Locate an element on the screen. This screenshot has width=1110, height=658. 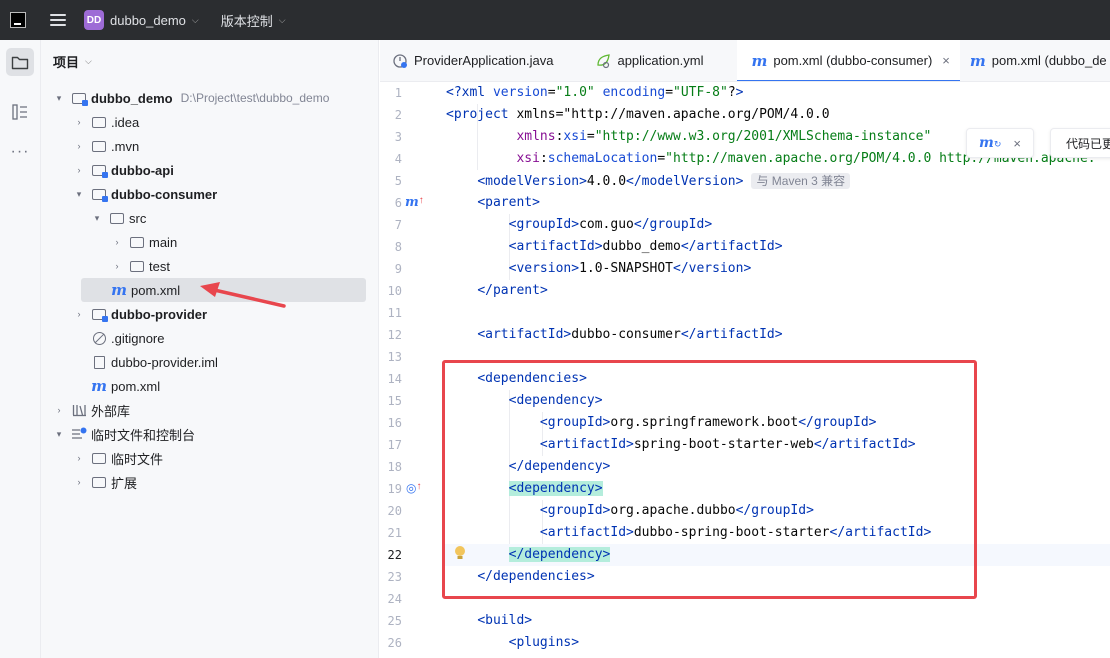
line-number: 9 is located at coordinates (398, 269).